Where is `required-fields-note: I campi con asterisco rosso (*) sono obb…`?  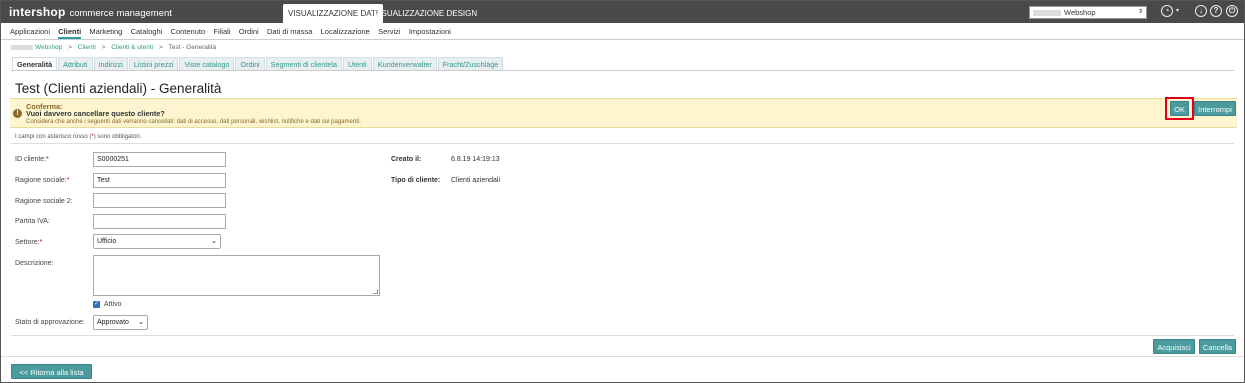
required-fields-note: I campi con asterisco rosso (*) sono obb… is located at coordinates (78, 137).